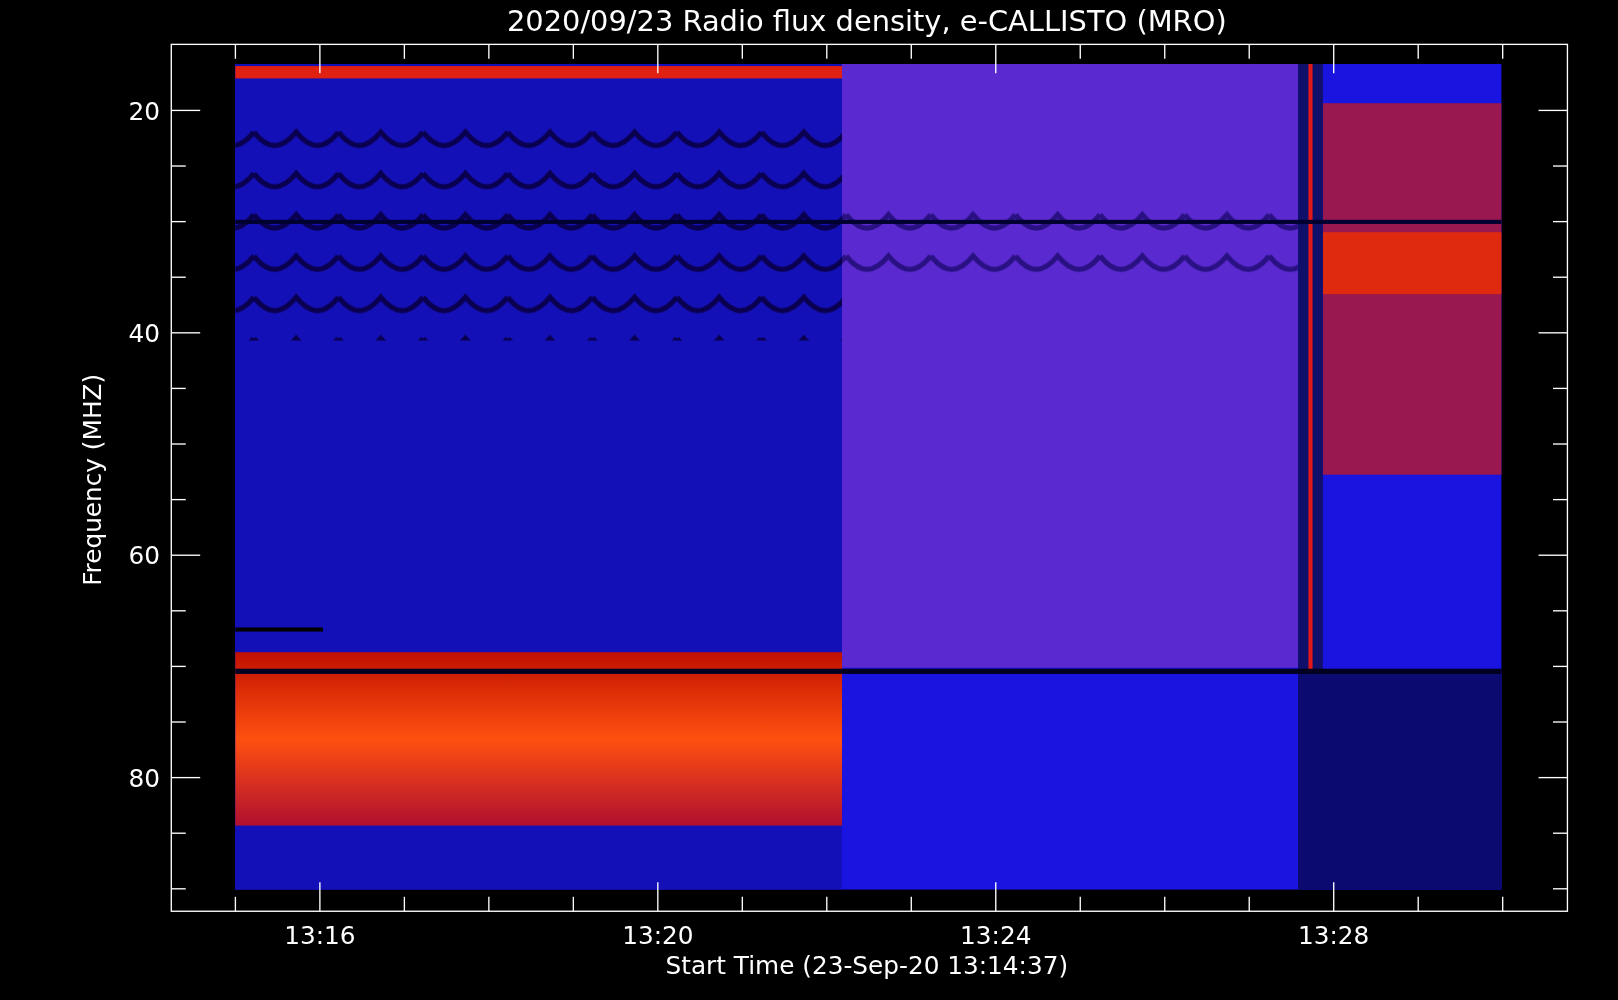 This screenshot has height=1000, width=1618. What do you see at coordinates (93, 479) in the screenshot?
I see `axis-title: Frequency (MHZ)` at bounding box center [93, 479].